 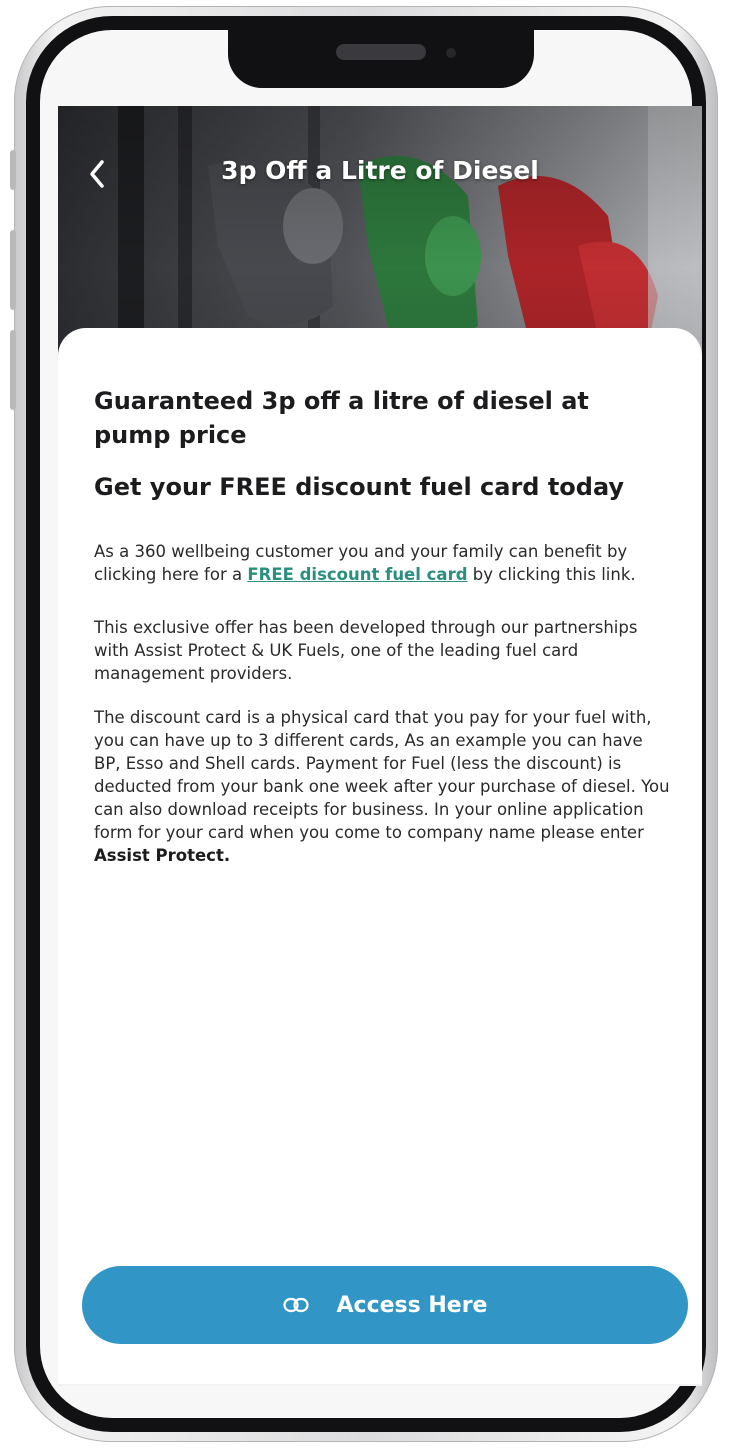 What do you see at coordinates (551, 574) in the screenshot?
I see `intro-text-after: by clicking this link.` at bounding box center [551, 574].